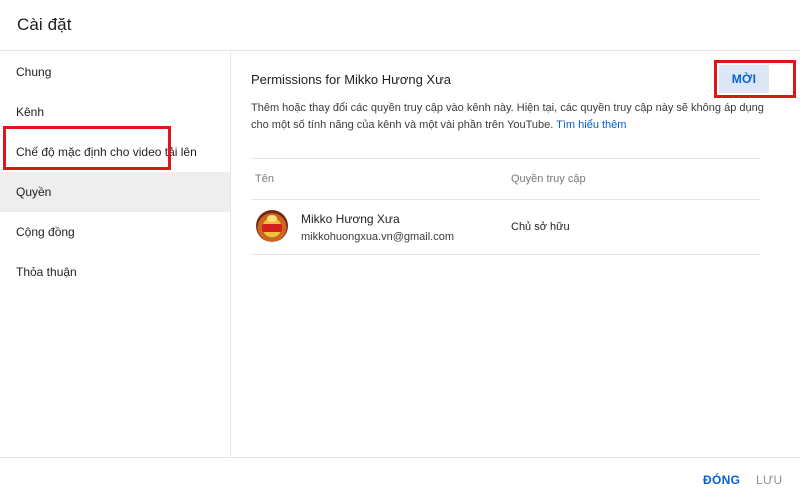 Image resolution: width=800 pixels, height=500 pixels. I want to click on sidebar-item-permissions: Quyền, so click(115, 192).